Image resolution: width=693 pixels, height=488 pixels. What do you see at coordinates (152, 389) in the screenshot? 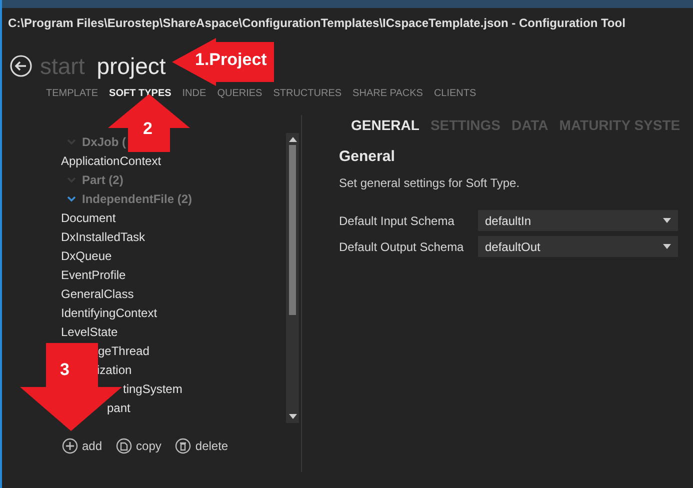
I see `list-item: tingSystem` at bounding box center [152, 389].